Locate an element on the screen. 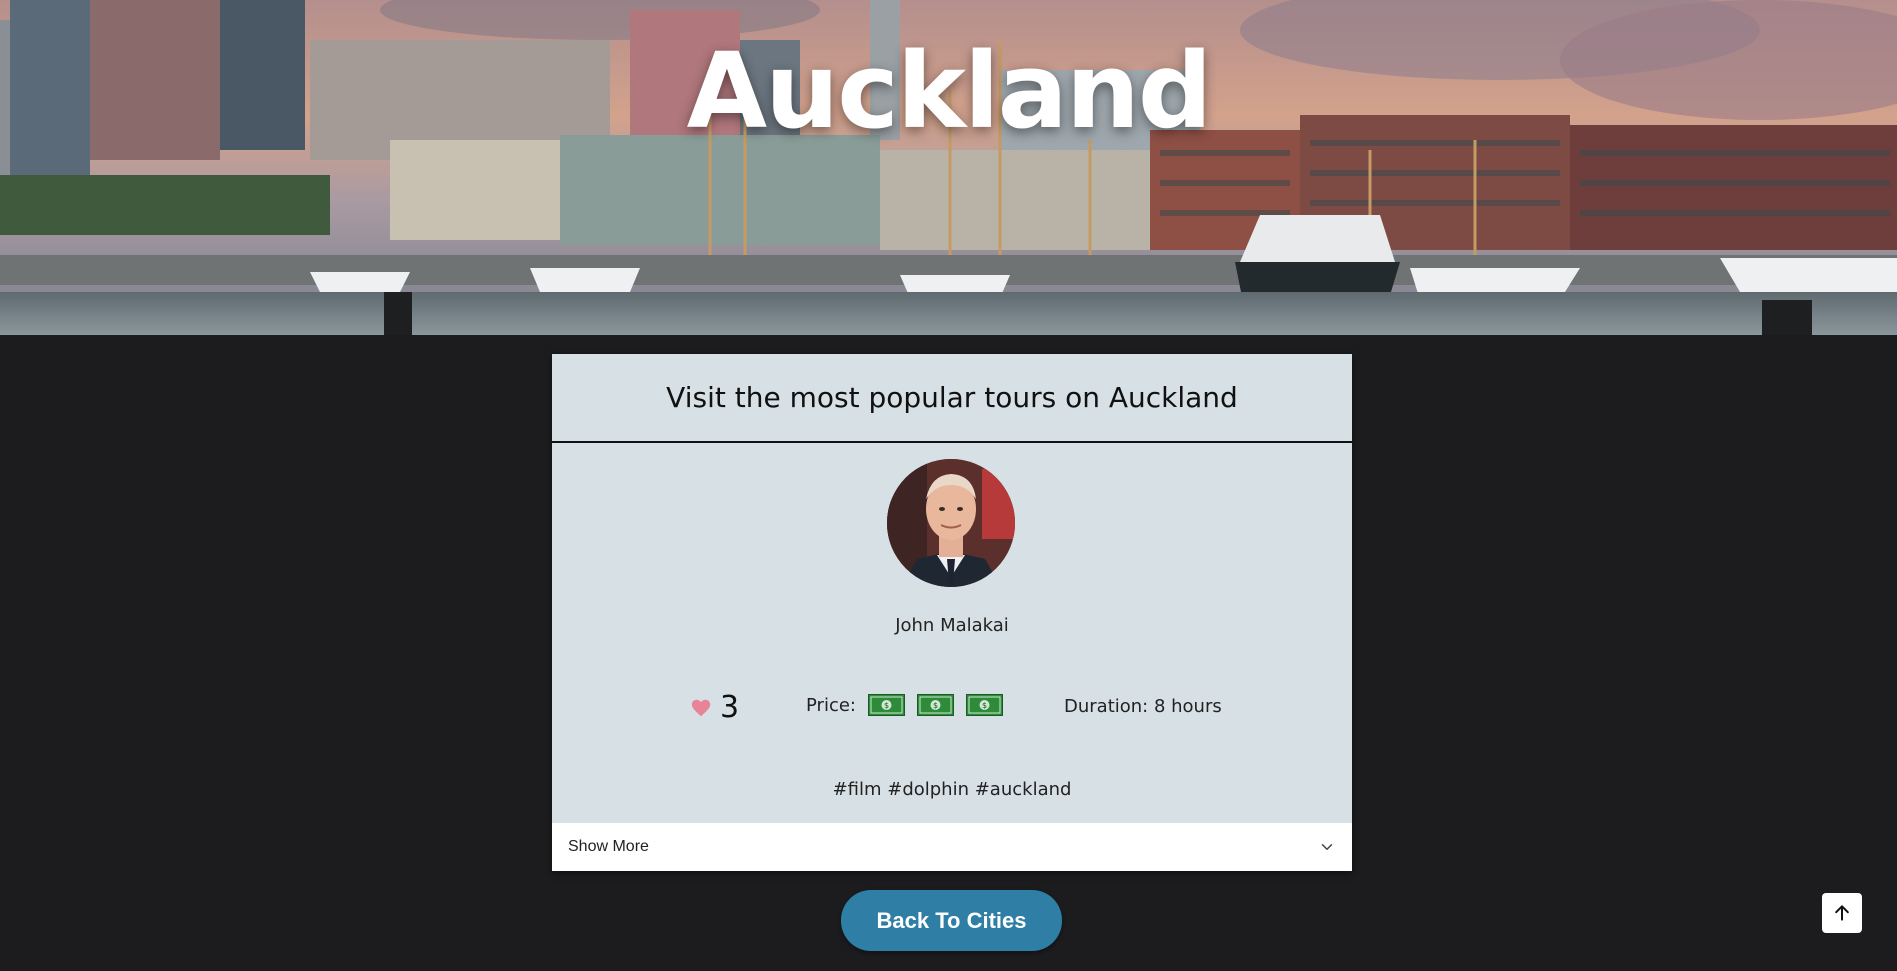 The image size is (1897, 971). chevron-down-icon is located at coordinates (1327, 847).